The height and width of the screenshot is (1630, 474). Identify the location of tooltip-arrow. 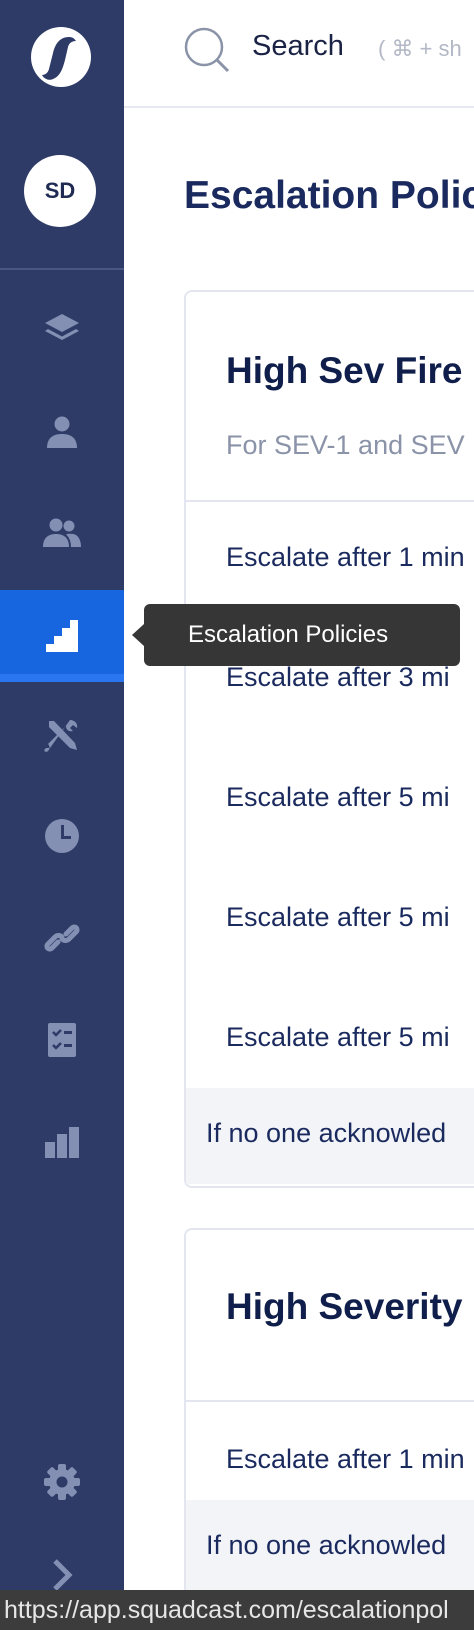
(138, 635).